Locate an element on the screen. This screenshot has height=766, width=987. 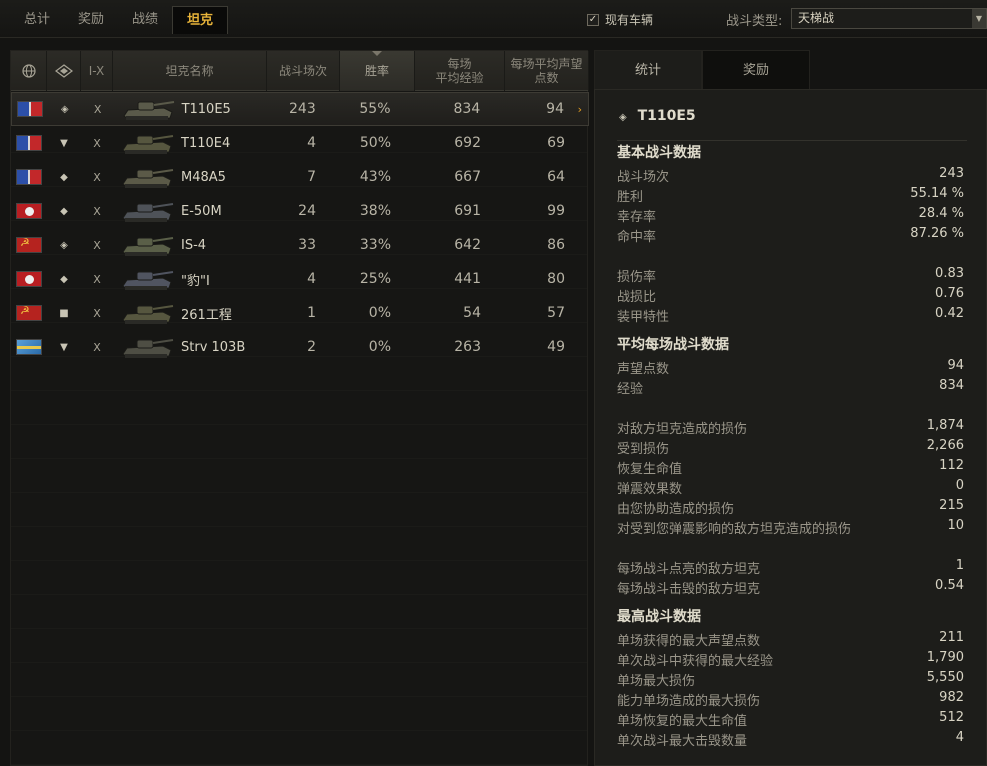
stat-row: 装甲特性 0.42 is located at coordinates (790, 316).